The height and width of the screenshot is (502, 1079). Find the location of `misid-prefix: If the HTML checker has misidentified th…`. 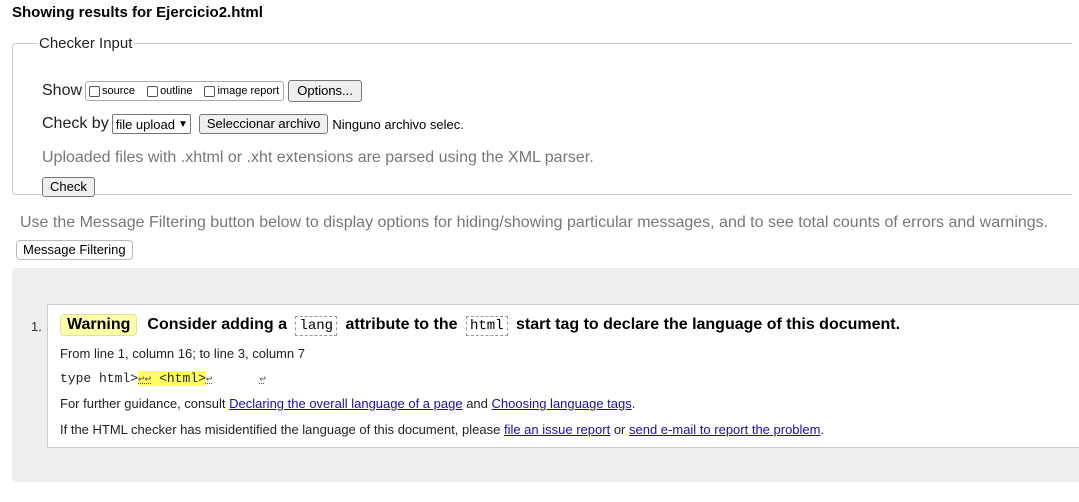

misid-prefix: If the HTML checker has misidentified th… is located at coordinates (280, 429).